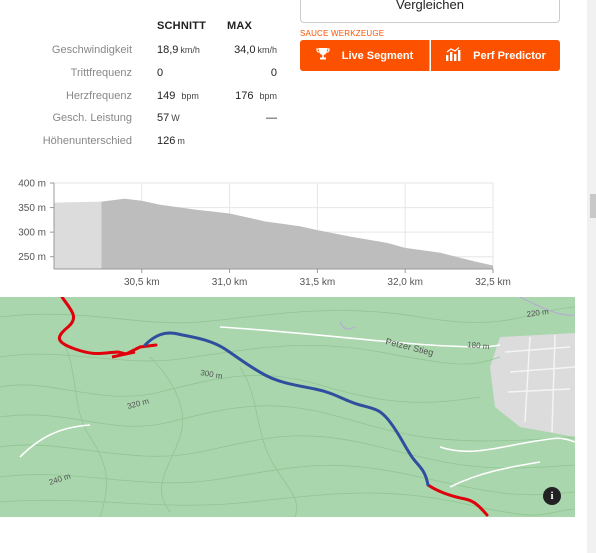  What do you see at coordinates (244, 96) in the screenshot?
I see `stat-max: 176` at bounding box center [244, 96].